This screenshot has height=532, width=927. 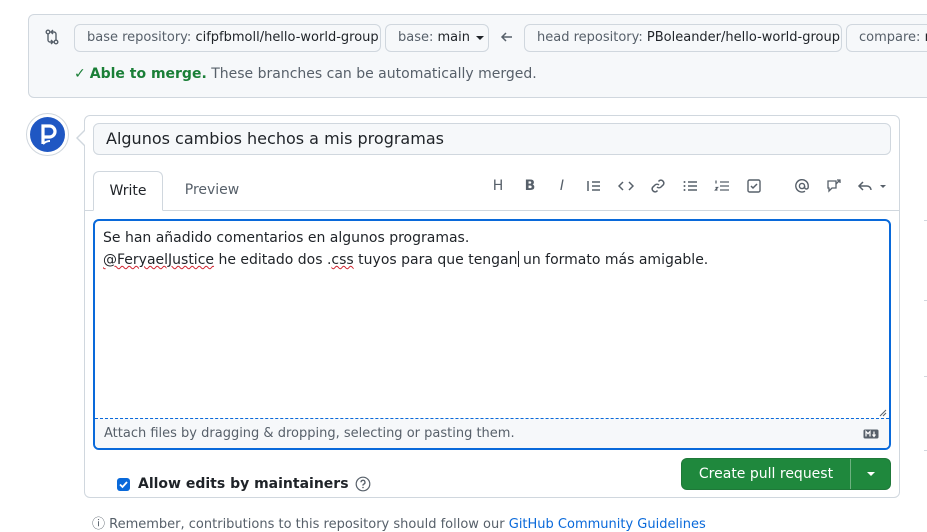 I want to click on base-repository-value: cifpfbmoll/hello-world-group, so click(x=287, y=37).